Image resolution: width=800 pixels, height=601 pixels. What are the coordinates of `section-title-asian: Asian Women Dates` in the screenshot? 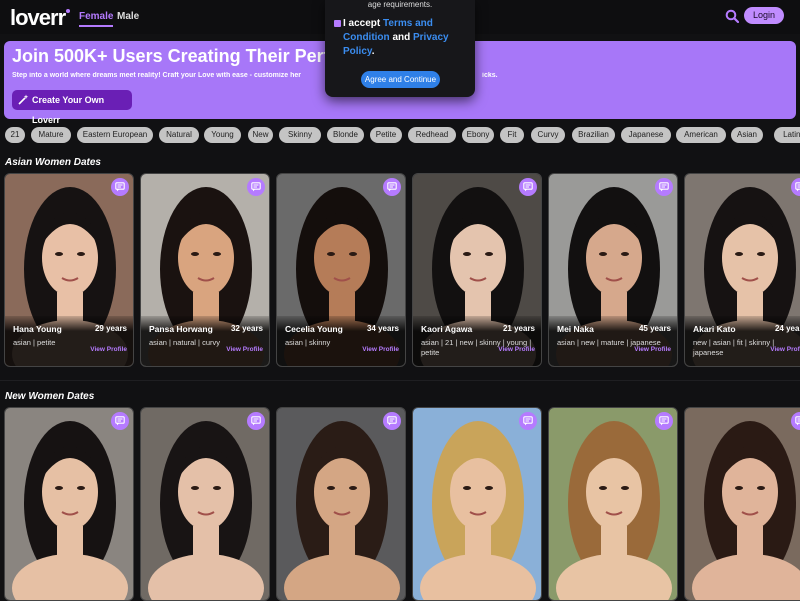 It's located at (53, 162).